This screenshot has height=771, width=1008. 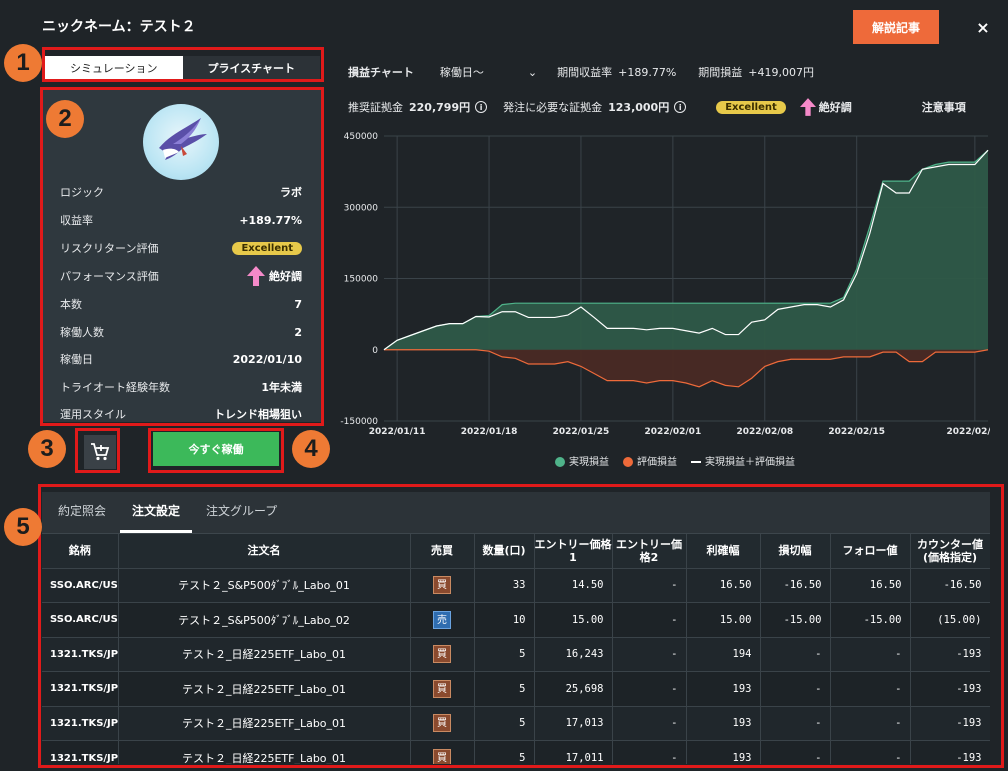 I want to click on close-icon: ×, so click(x=983, y=27).